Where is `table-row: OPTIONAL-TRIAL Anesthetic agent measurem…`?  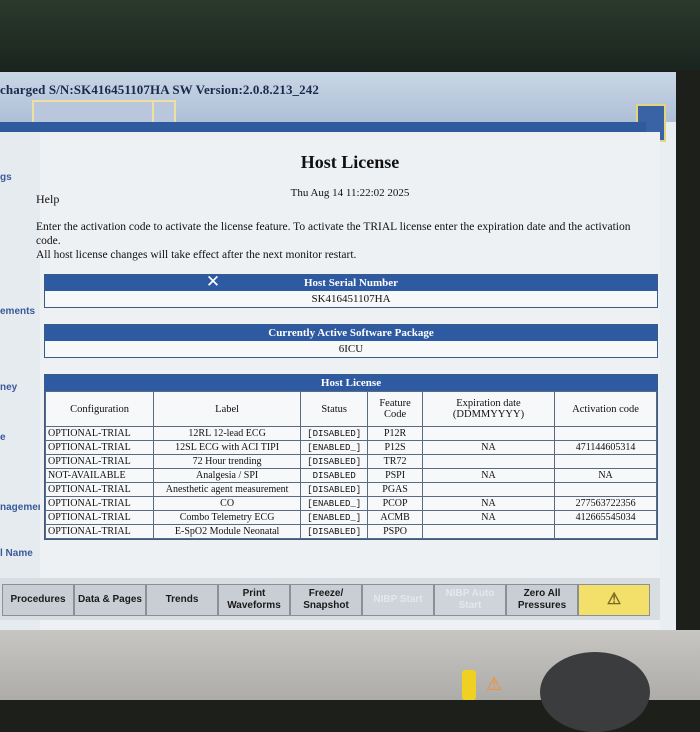 table-row: OPTIONAL-TRIAL Anesthetic agent measurem… is located at coordinates (350, 489).